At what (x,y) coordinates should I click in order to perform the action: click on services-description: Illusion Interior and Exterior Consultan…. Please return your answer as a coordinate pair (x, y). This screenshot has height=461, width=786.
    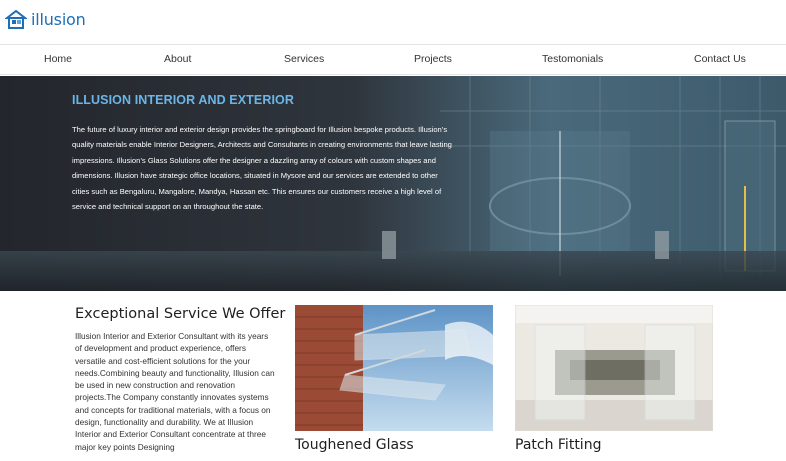
    Looking at the image, I should click on (175, 391).